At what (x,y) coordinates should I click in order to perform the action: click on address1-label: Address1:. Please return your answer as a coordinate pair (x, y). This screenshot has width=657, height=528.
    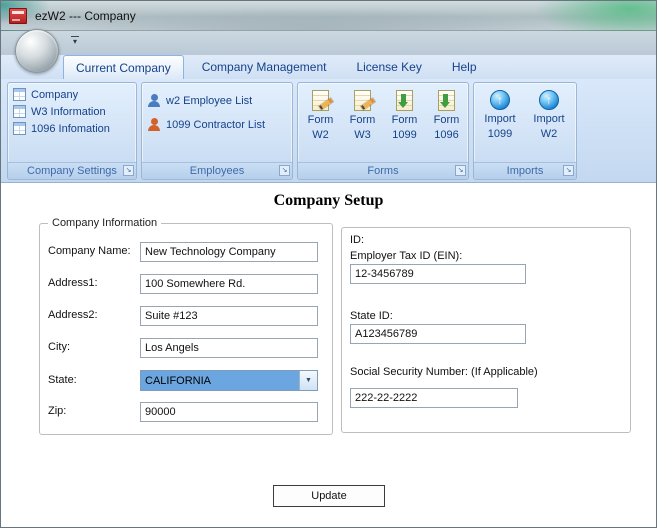
    Looking at the image, I should click on (73, 283).